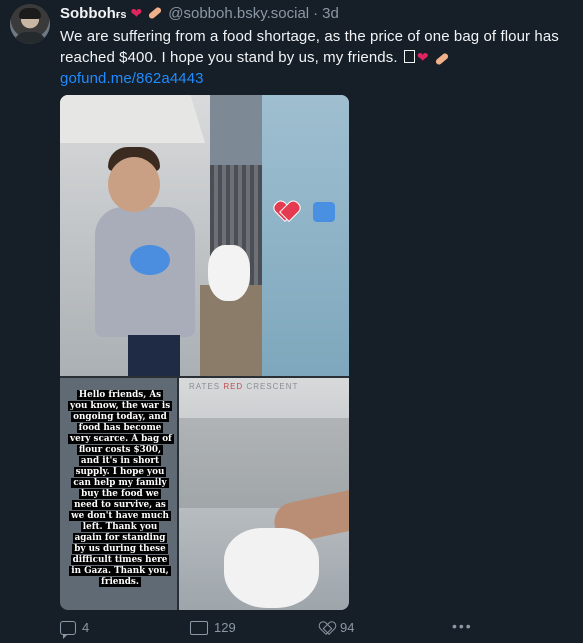 The width and height of the screenshot is (583, 643). What do you see at coordinates (30, 38) in the screenshot?
I see `avatar-shirt` at bounding box center [30, 38].